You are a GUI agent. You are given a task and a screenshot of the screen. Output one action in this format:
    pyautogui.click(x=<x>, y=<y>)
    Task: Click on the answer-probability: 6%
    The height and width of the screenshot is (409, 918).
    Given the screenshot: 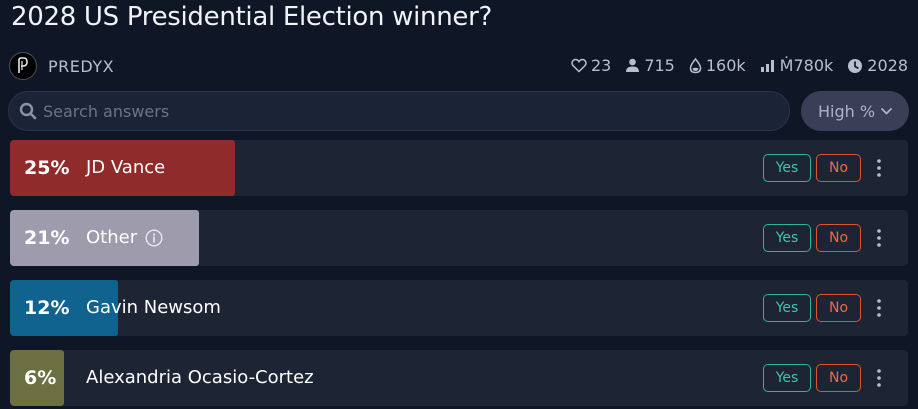 What is the action you would take?
    pyautogui.click(x=40, y=378)
    